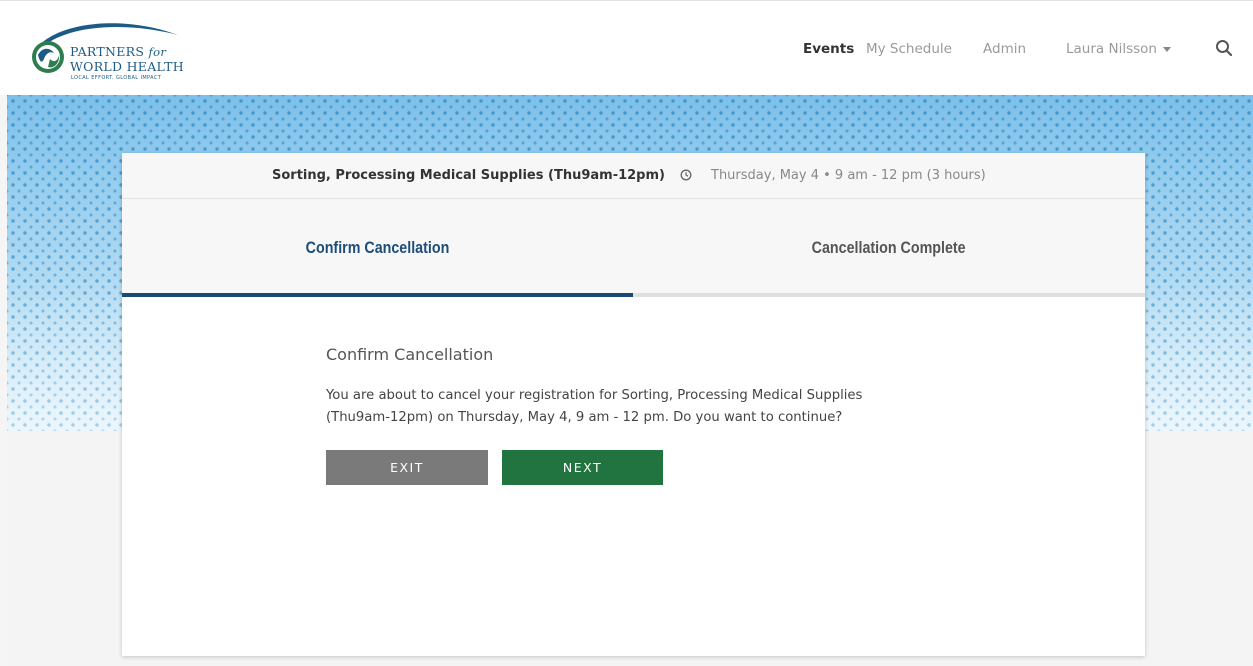 The image size is (1253, 666). Describe the element at coordinates (582, 467) in the screenshot. I see `next-button: NEXT` at that location.